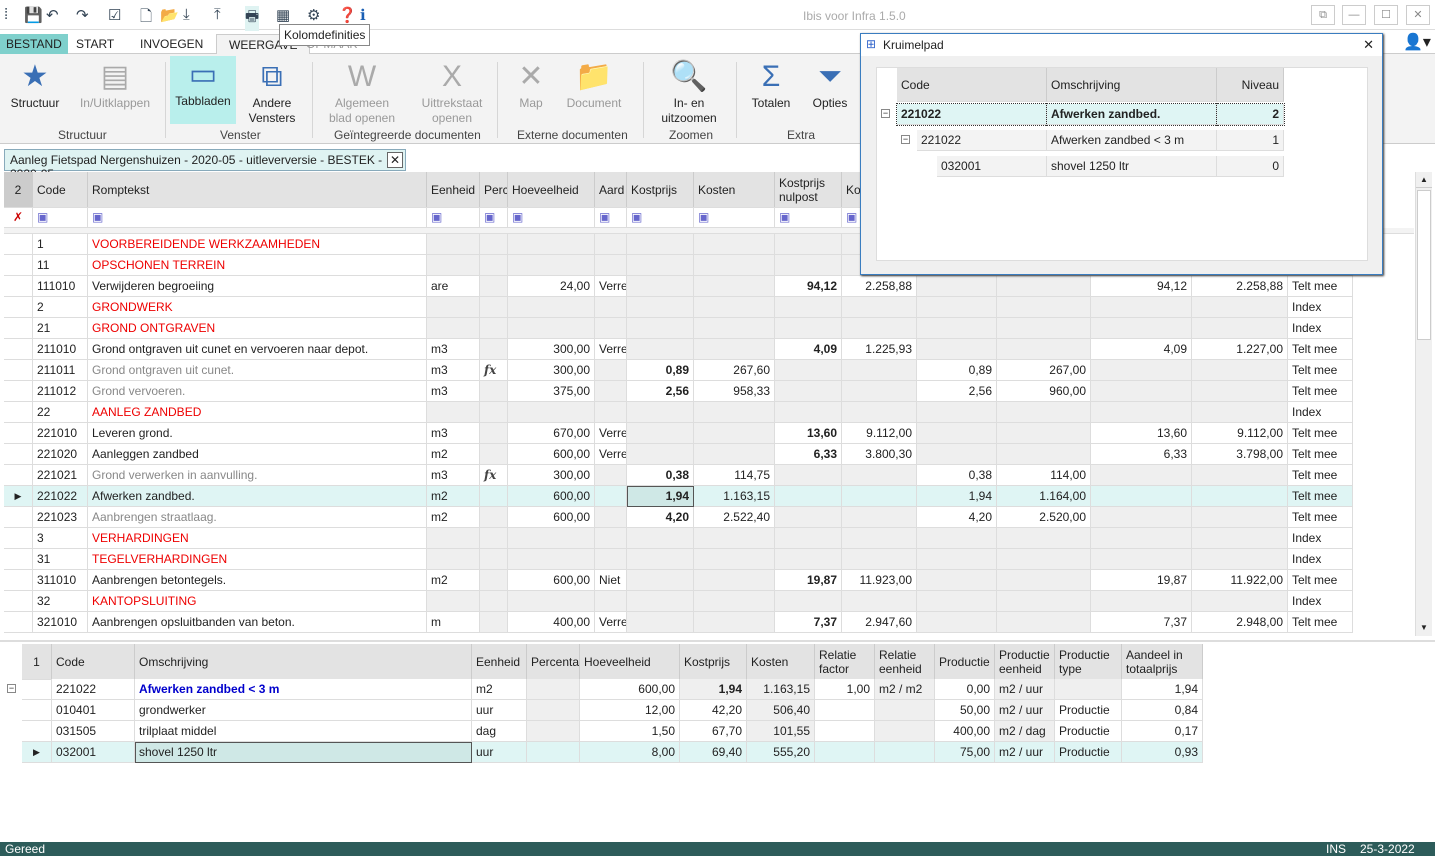 The image size is (1435, 856). I want to click on detail-cell: 400,00, so click(965, 731).